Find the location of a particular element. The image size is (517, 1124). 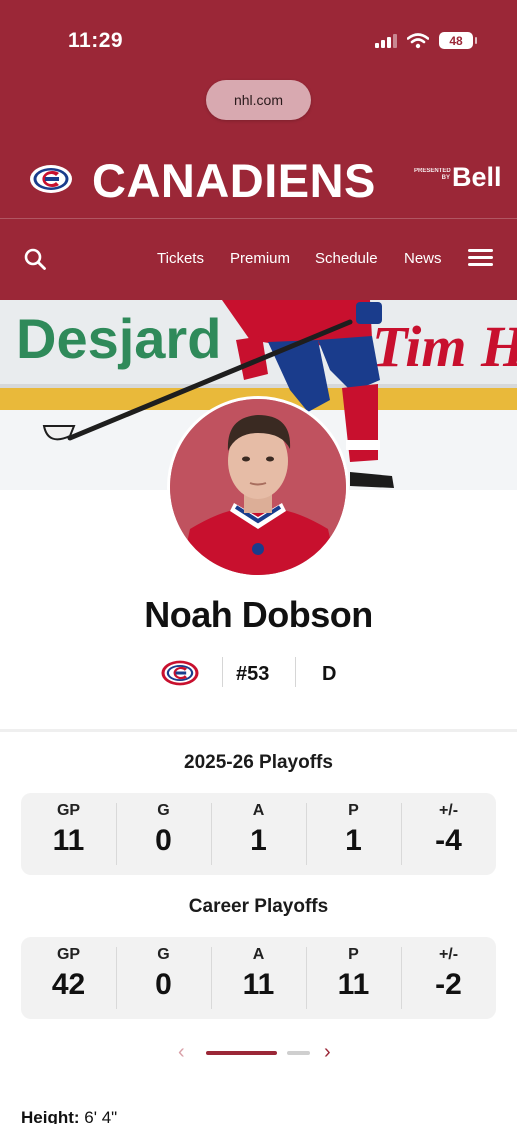

header-divider is located at coordinates (258, 218).